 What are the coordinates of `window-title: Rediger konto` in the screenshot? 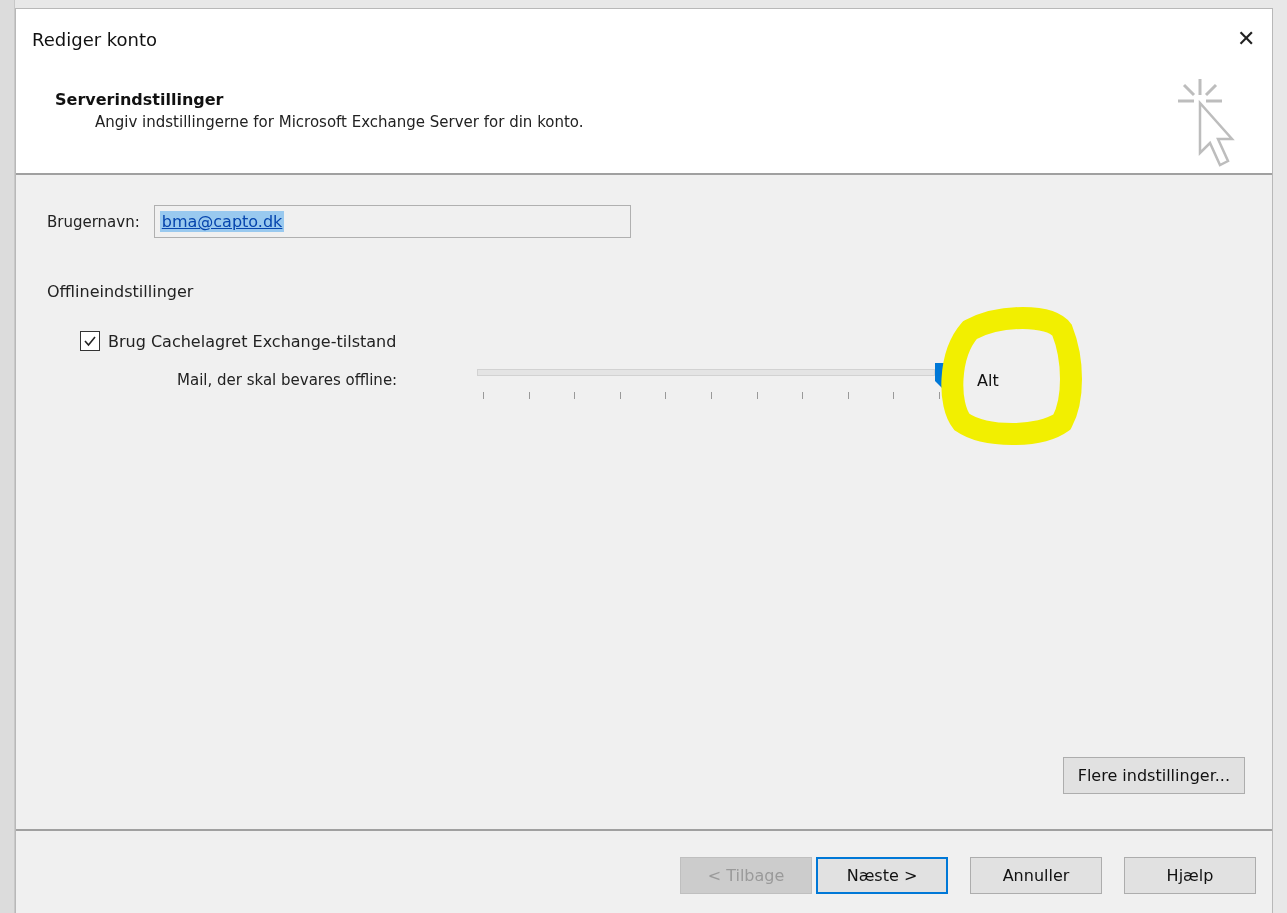 It's located at (95, 39).